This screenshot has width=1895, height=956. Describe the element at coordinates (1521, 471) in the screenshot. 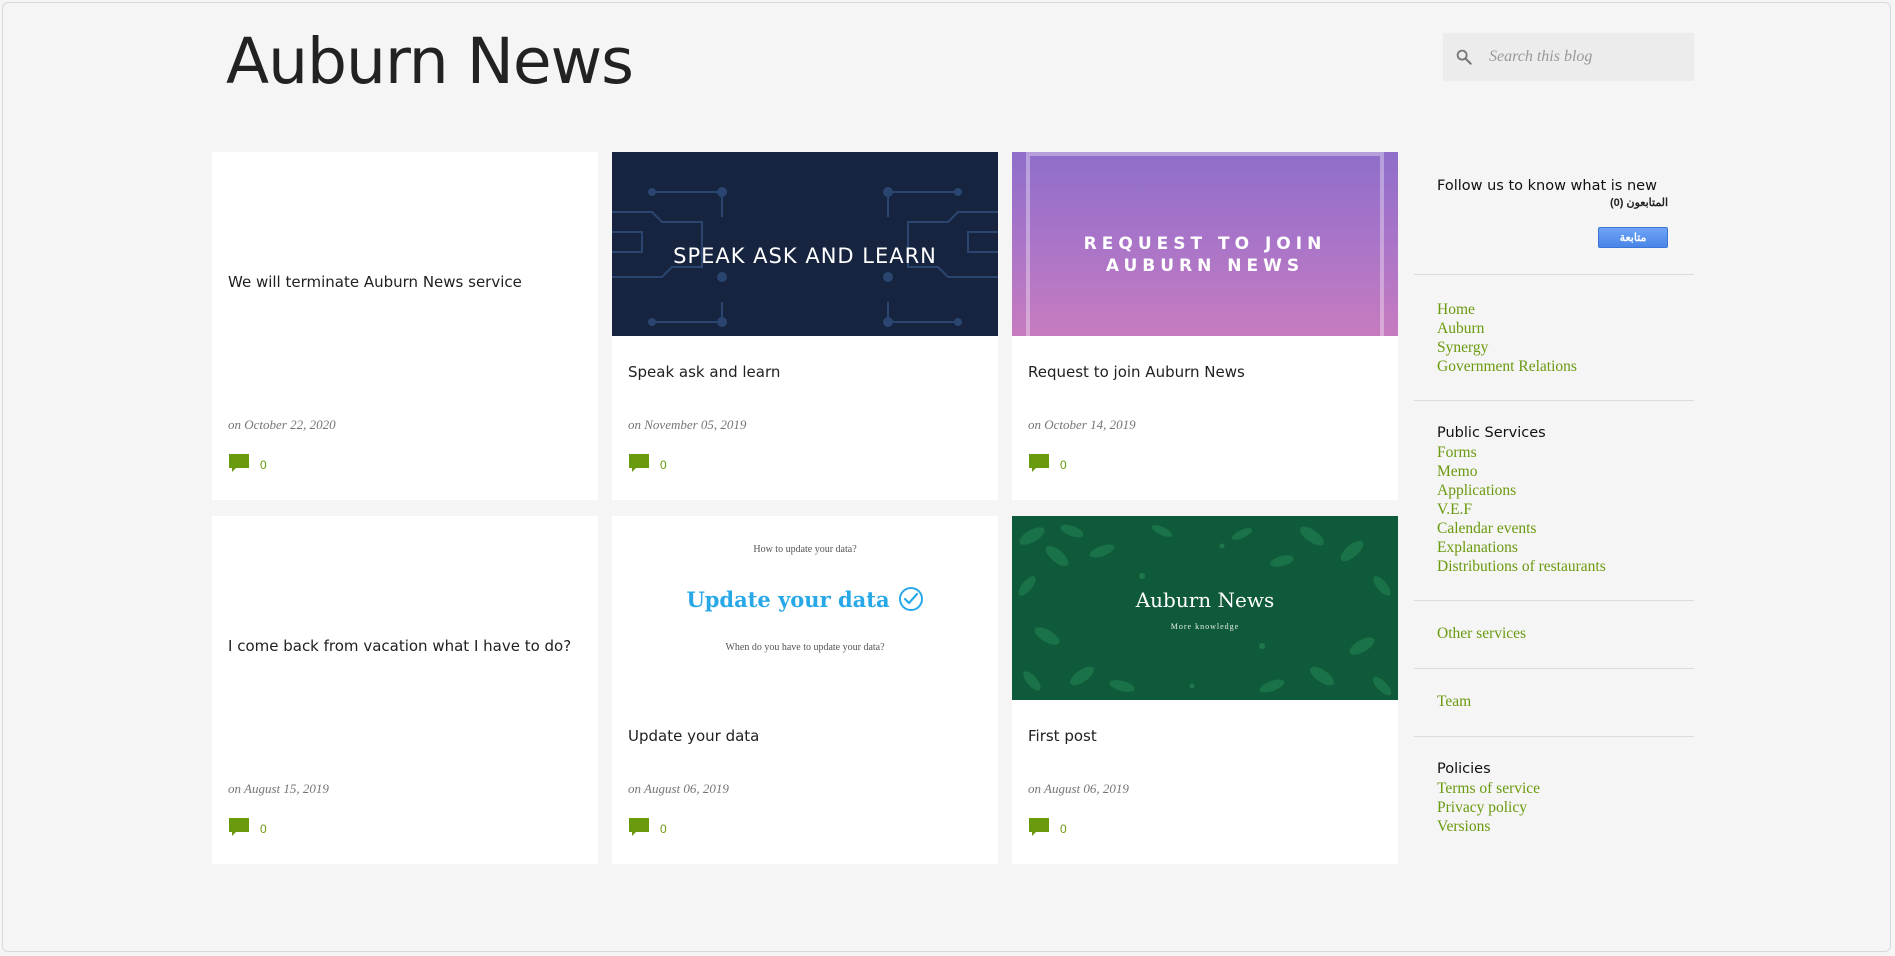

I see `link-memo: Memo` at that location.